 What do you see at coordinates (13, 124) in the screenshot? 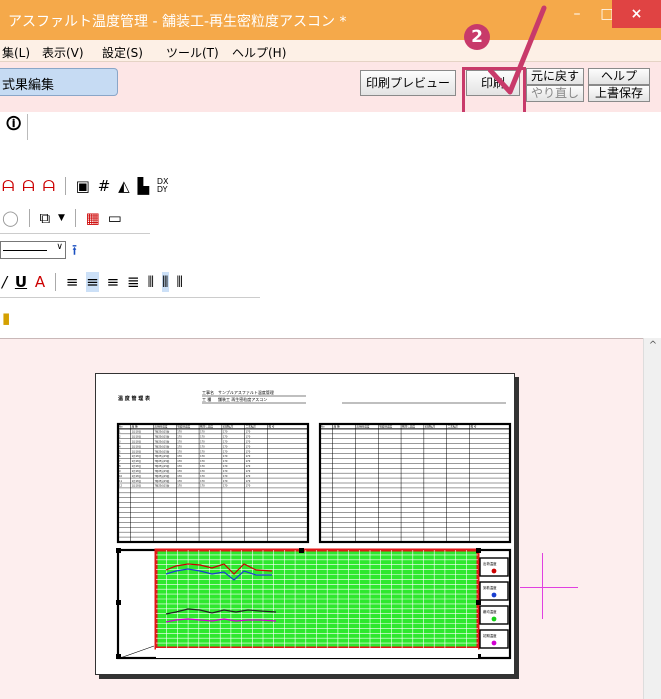
I see `info-icon: 🛈` at bounding box center [13, 124].